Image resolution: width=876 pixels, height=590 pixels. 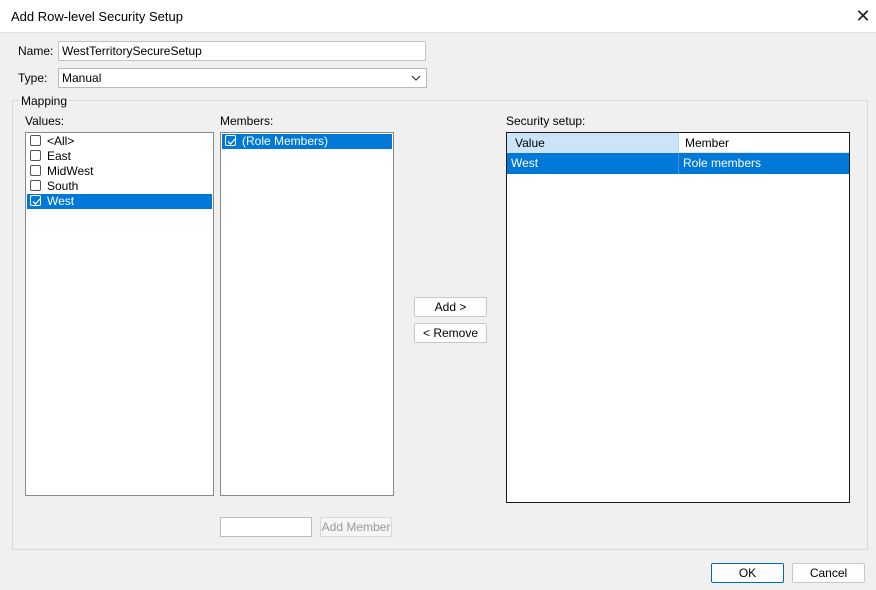 I want to click on add-member-button: Add Member, so click(x=356, y=527).